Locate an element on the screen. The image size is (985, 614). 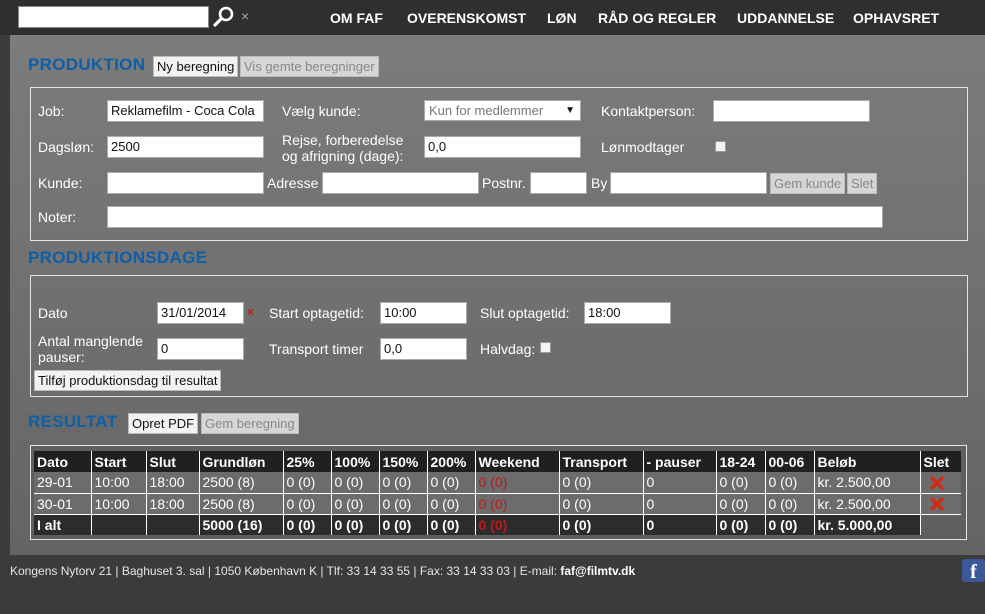
col-header: Start is located at coordinates (118, 461).